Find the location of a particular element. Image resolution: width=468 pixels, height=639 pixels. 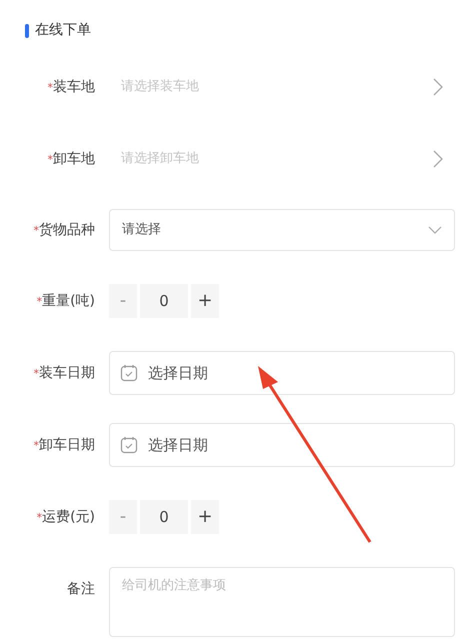

field-label: 卸车日期 is located at coordinates (67, 444).